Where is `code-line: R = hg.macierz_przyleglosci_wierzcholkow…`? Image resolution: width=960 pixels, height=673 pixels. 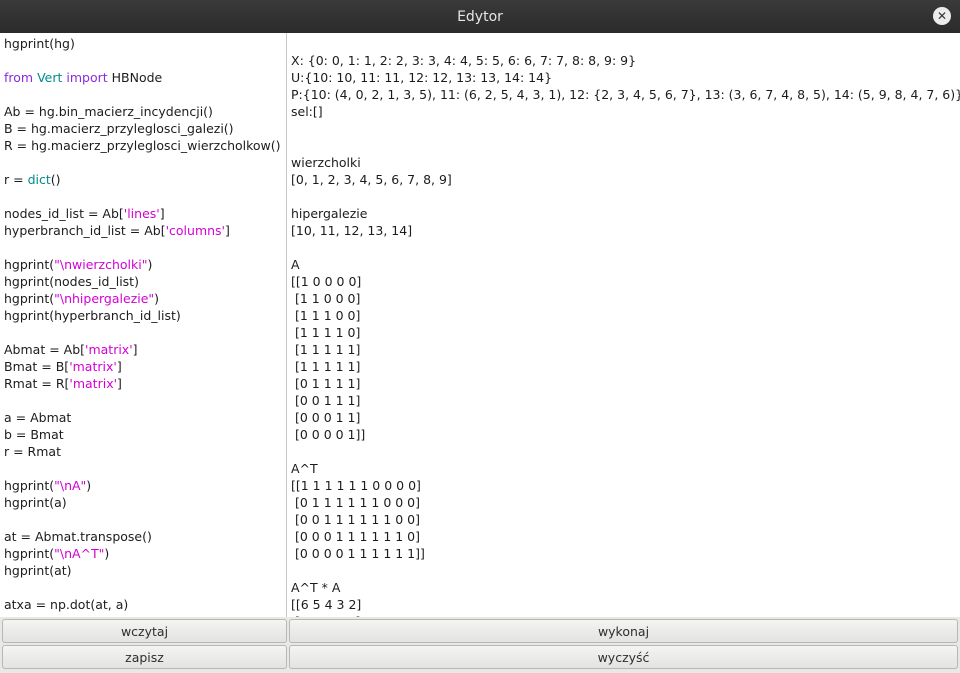
code-line: R = hg.macierz_przyleglosci_wierzcholkow… is located at coordinates (143, 145).